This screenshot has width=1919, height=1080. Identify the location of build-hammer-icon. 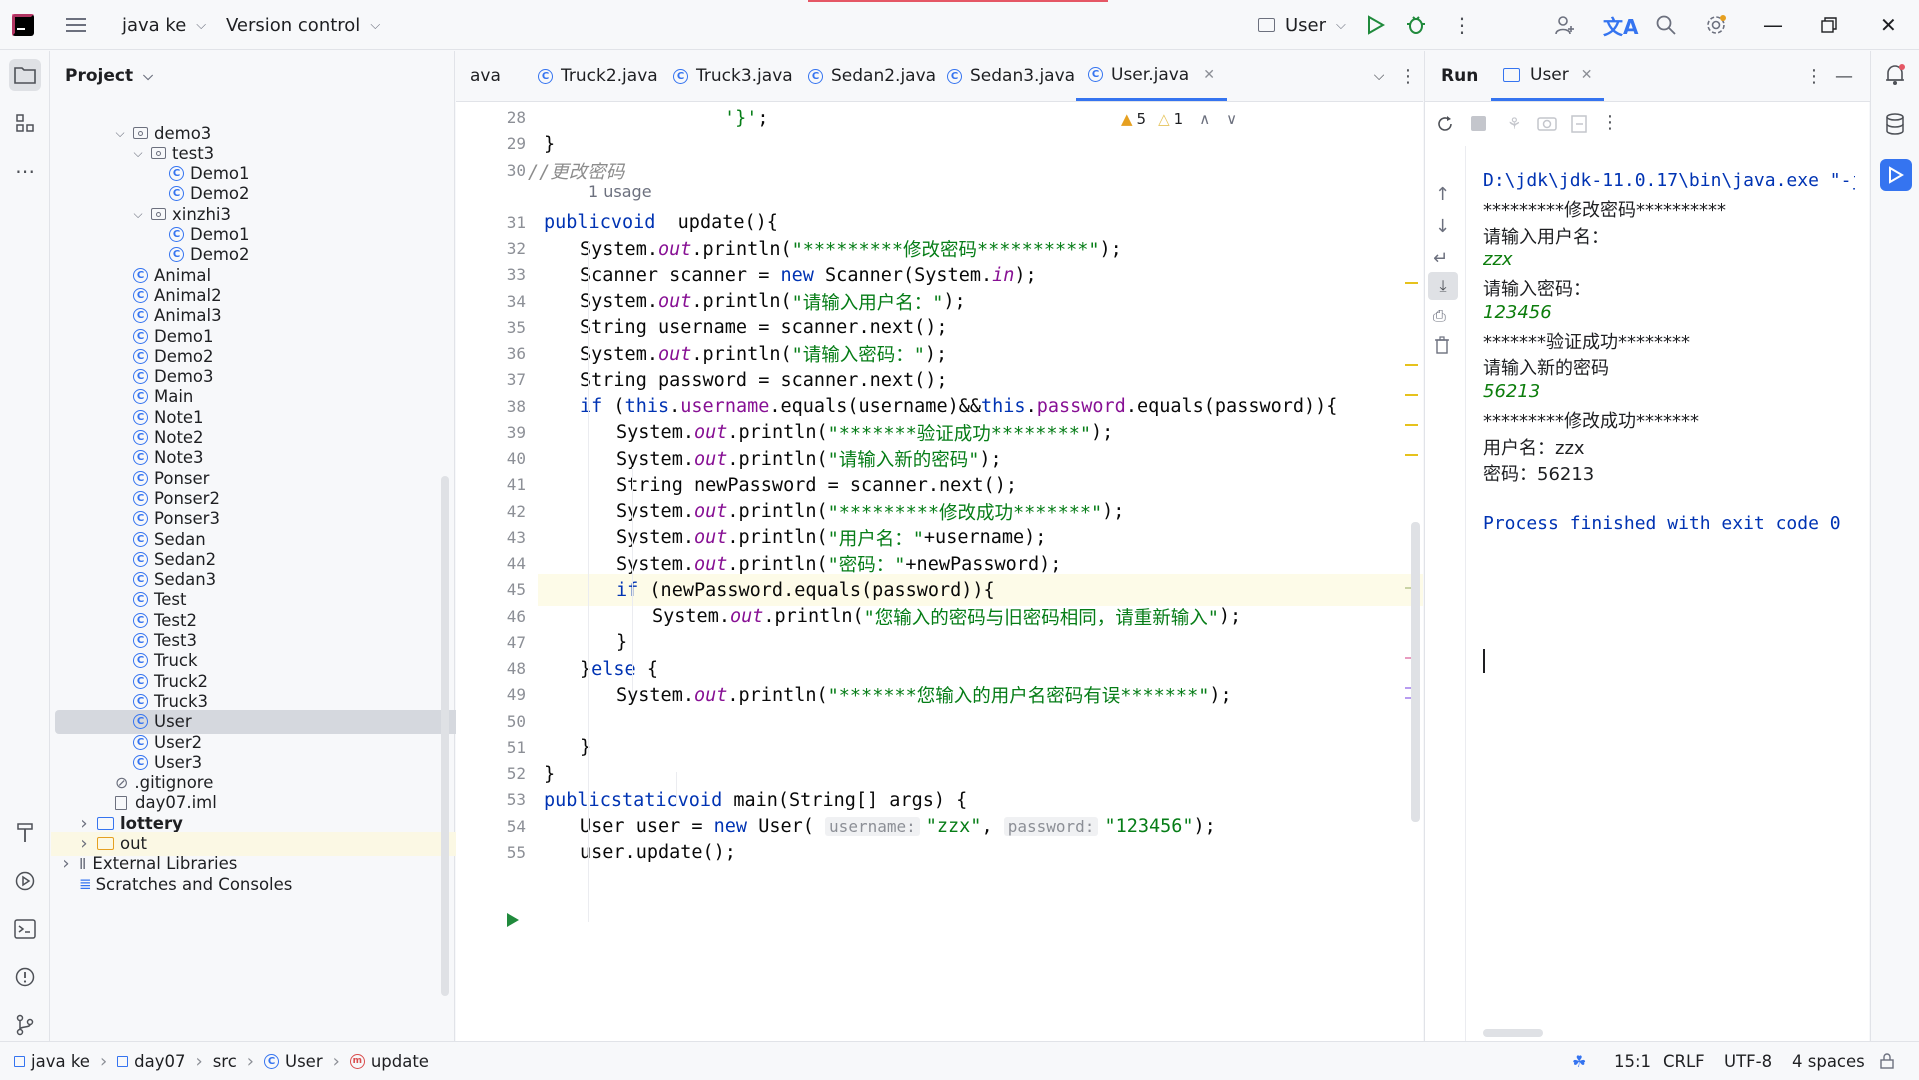
(25, 833).